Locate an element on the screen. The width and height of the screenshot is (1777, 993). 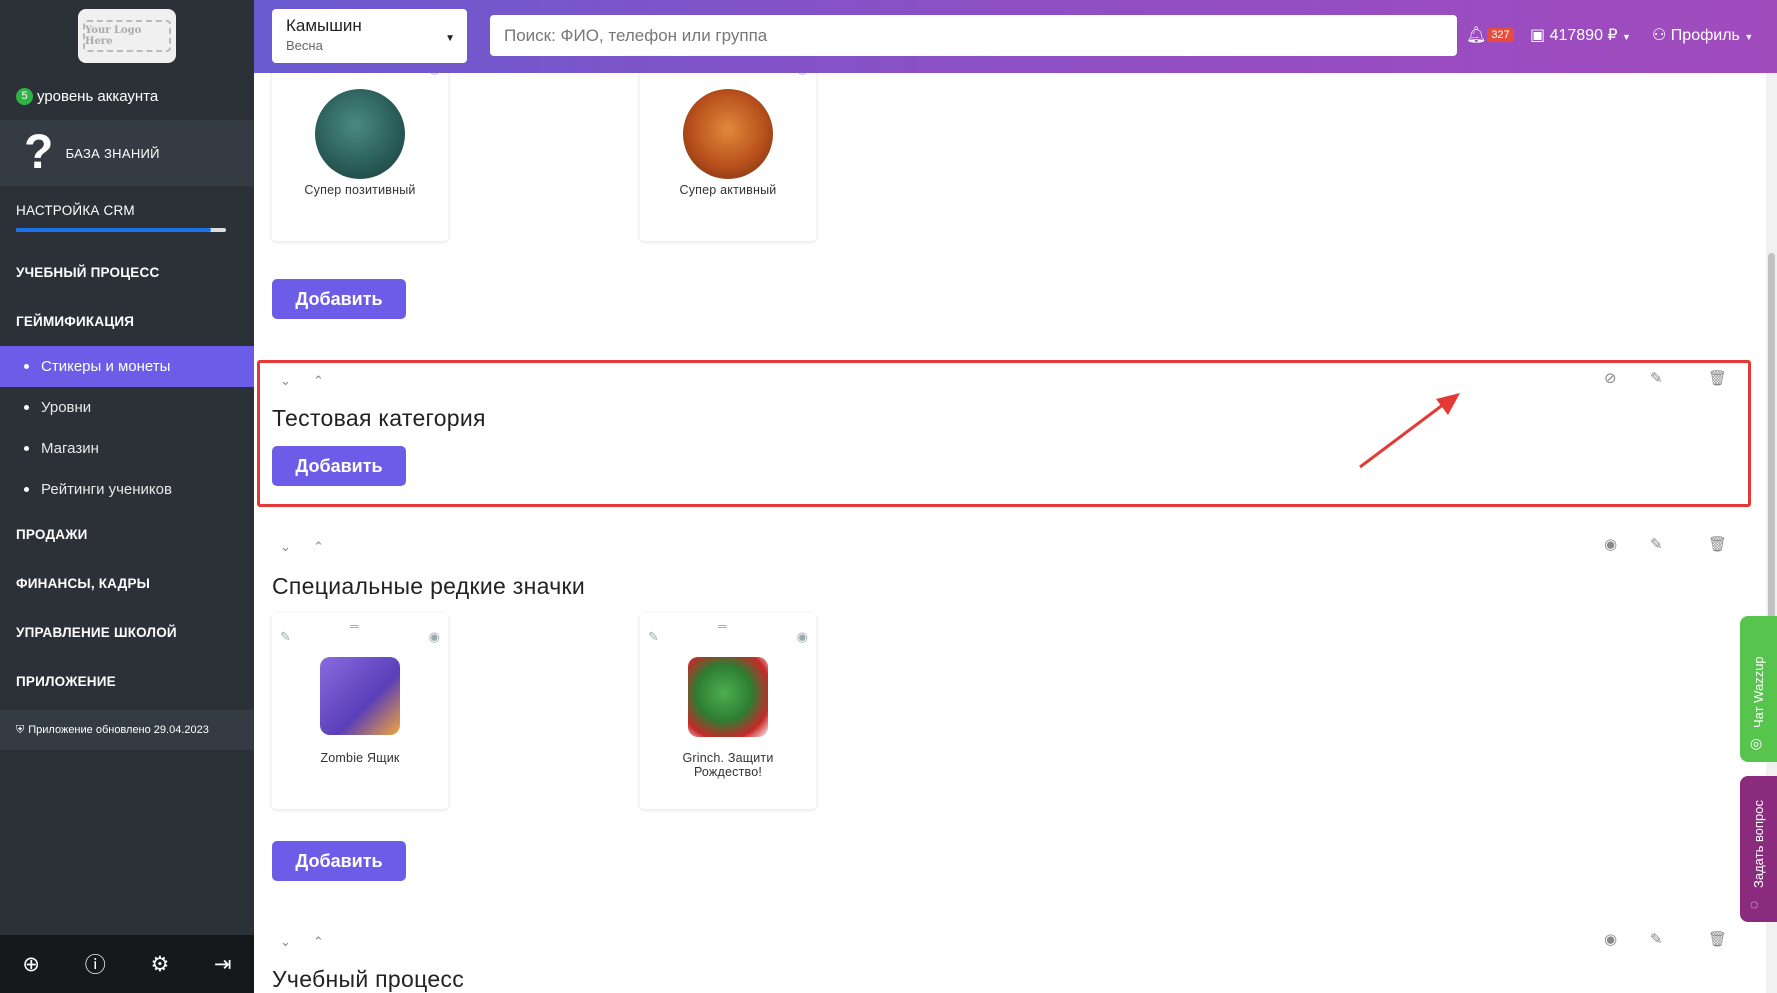
sidebar-subitem-ratings: Рейтинги учеников is located at coordinates (127, 489).